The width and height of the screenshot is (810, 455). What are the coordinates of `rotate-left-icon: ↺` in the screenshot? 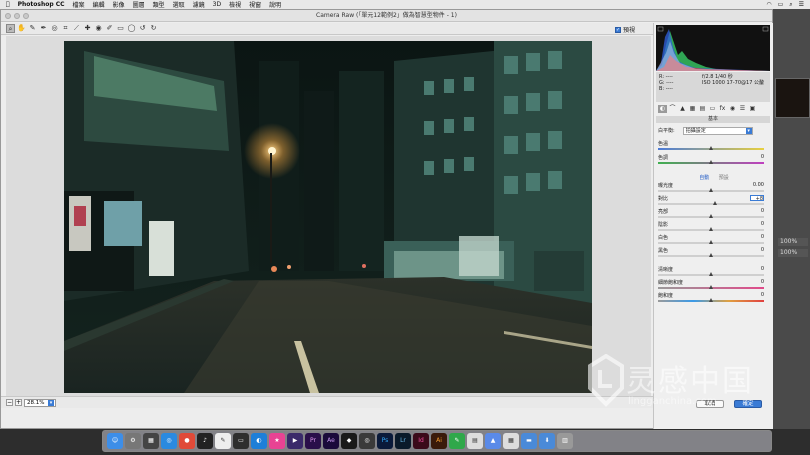 It's located at (142, 28).